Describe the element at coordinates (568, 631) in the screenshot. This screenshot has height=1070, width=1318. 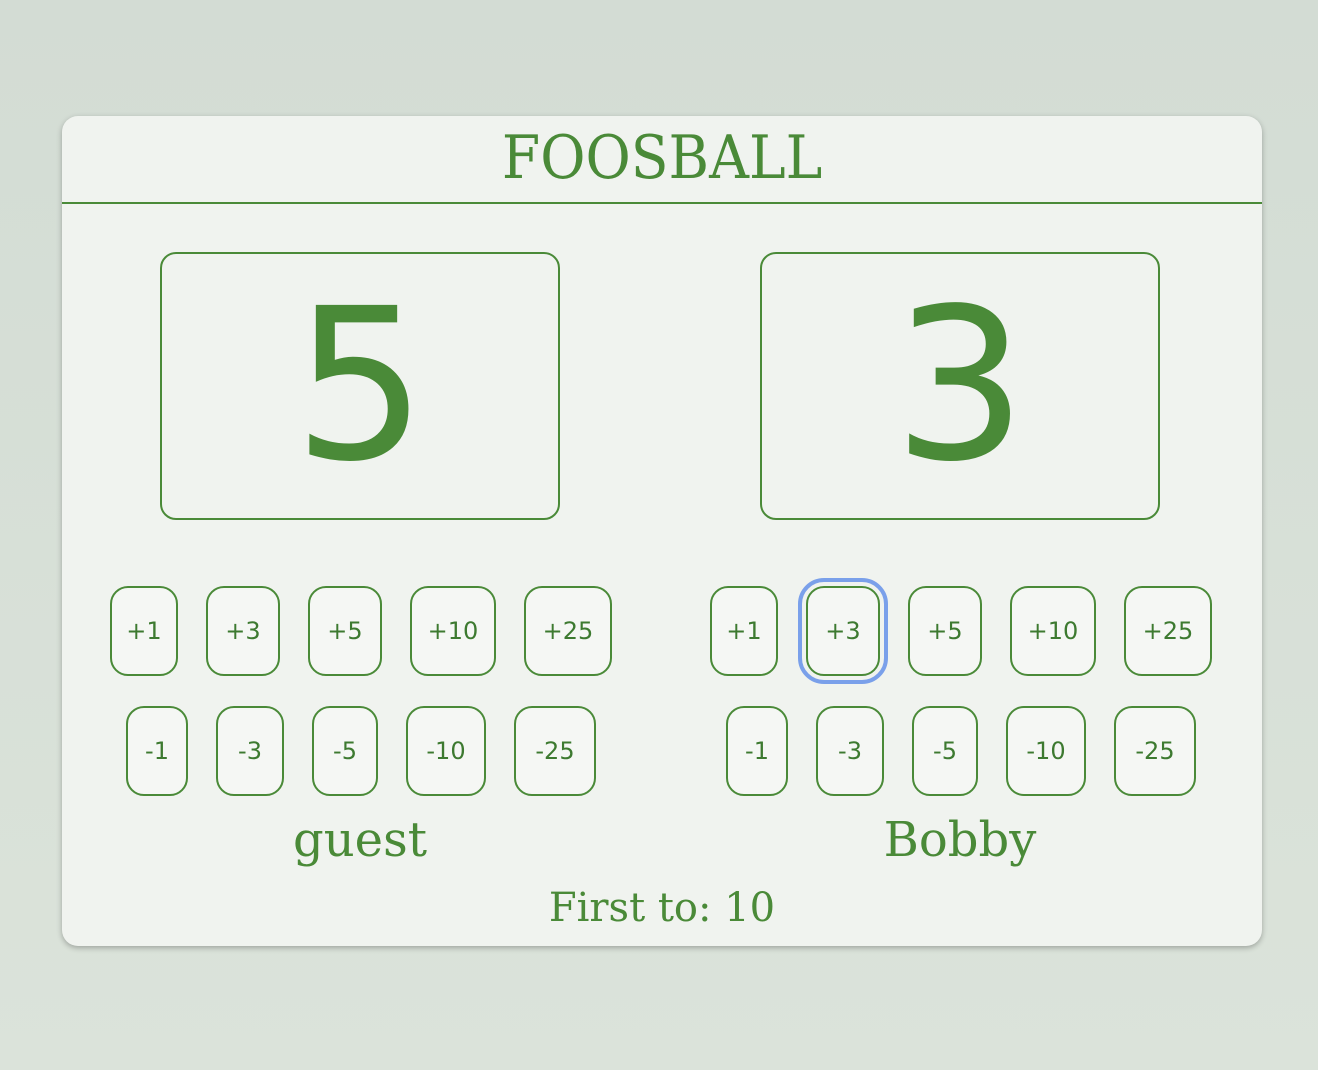
I see `guest-plus-25-button: +25` at that location.